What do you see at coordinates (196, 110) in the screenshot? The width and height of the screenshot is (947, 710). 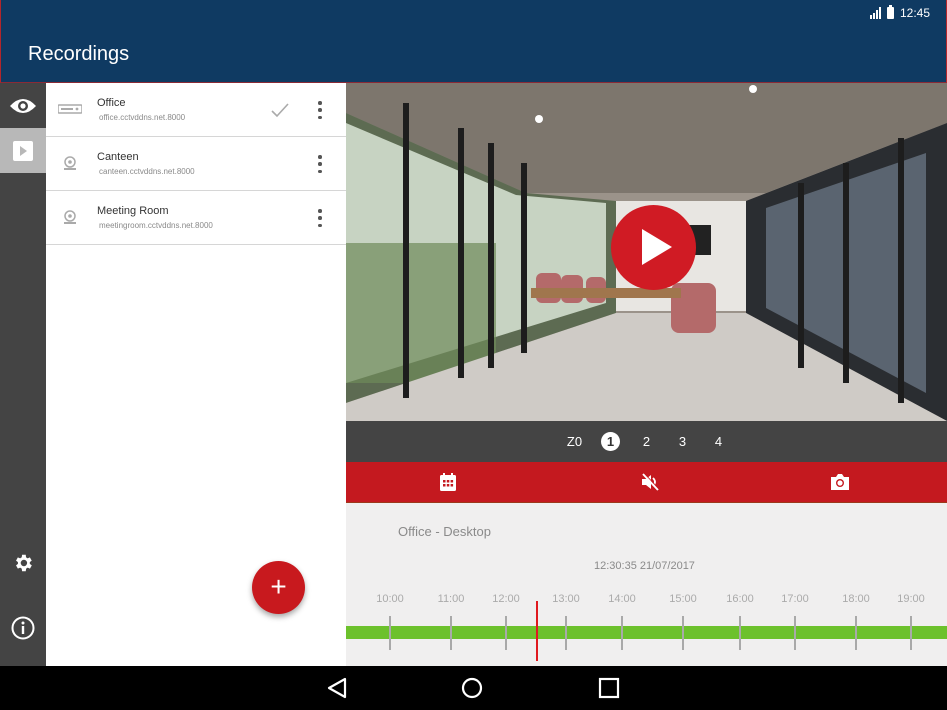 I see `device-item-office: Office office.cctvddns.net.8000` at bounding box center [196, 110].